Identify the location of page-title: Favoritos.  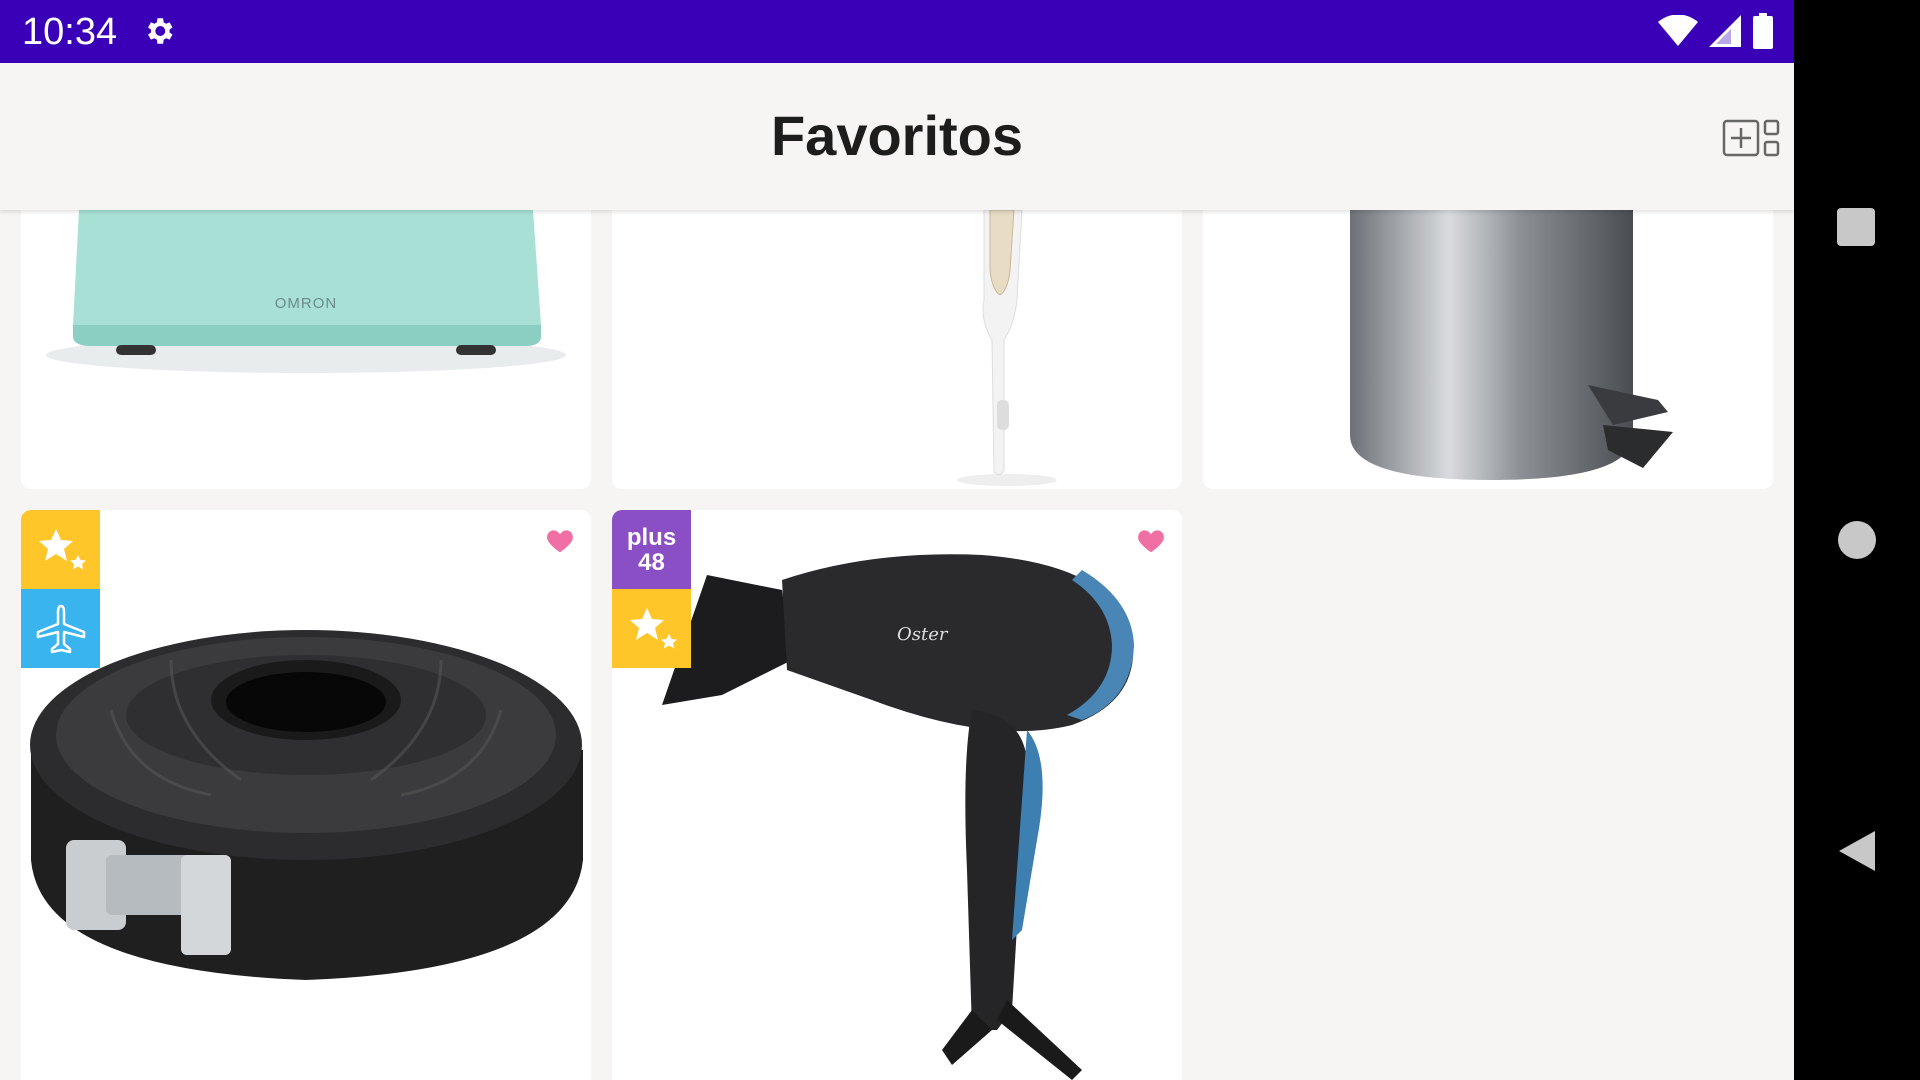
(897, 135).